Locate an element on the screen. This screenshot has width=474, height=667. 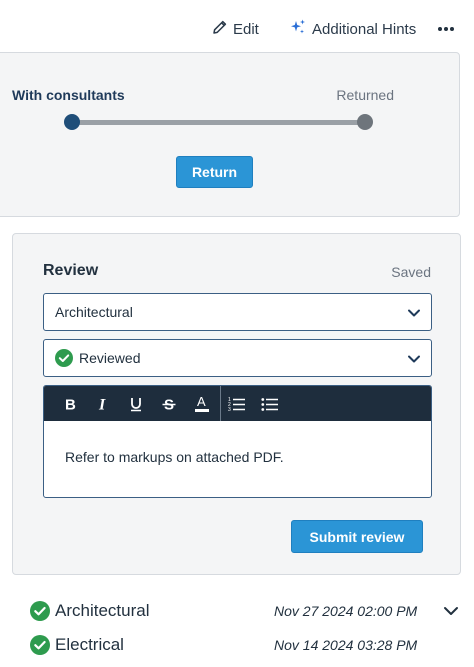
save-status: Saved is located at coordinates (411, 272).